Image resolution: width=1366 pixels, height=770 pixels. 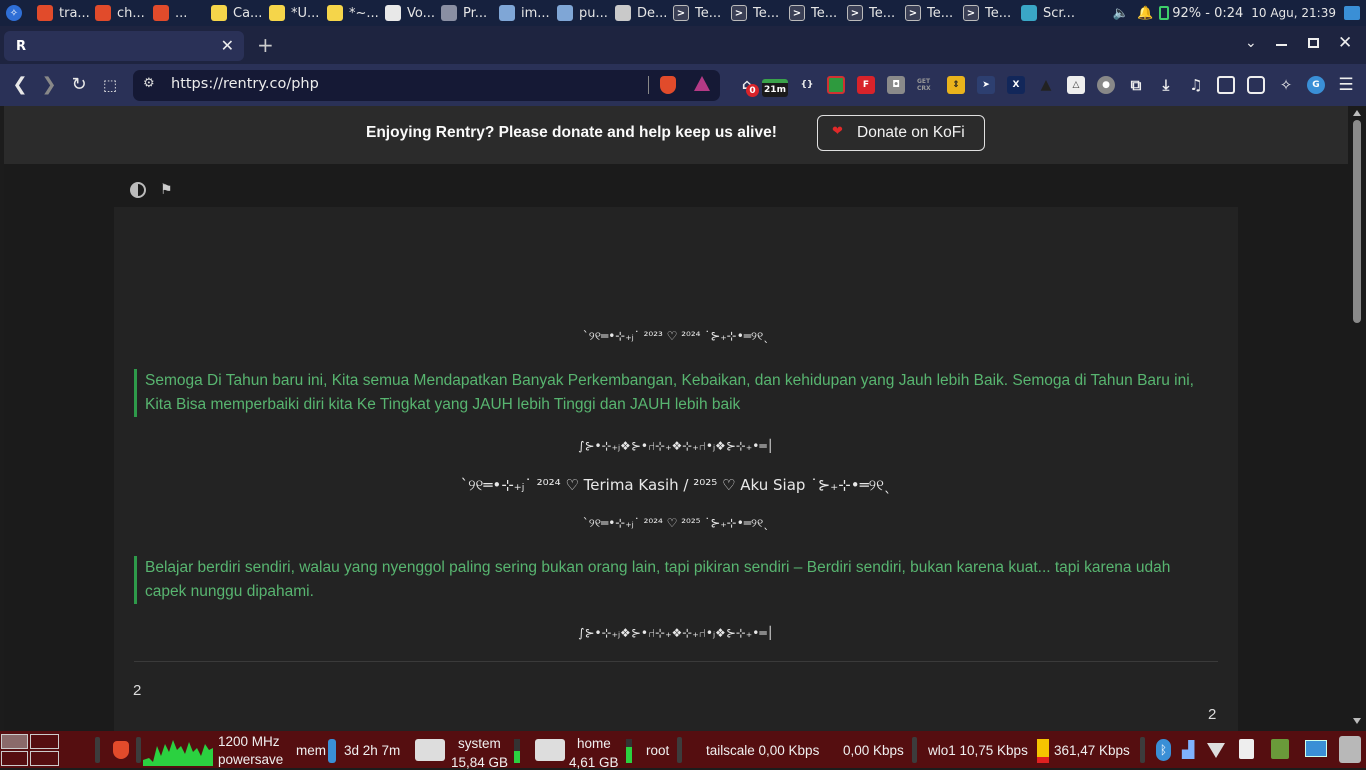 I want to click on volume-icon: 🔈, so click(x=1121, y=13).